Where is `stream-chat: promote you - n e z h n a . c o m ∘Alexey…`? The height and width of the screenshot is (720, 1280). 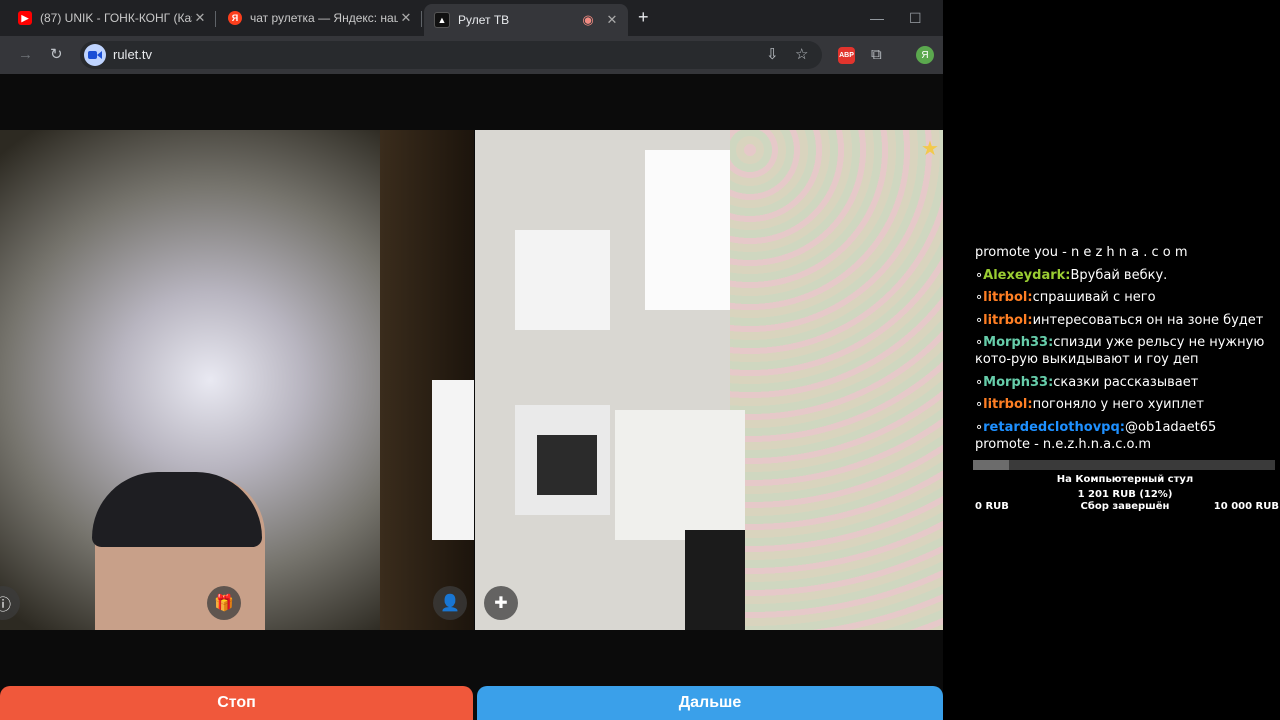 stream-chat: promote you - n e z h n a . c o m ∘Alexey… is located at coordinates (1125, 351).